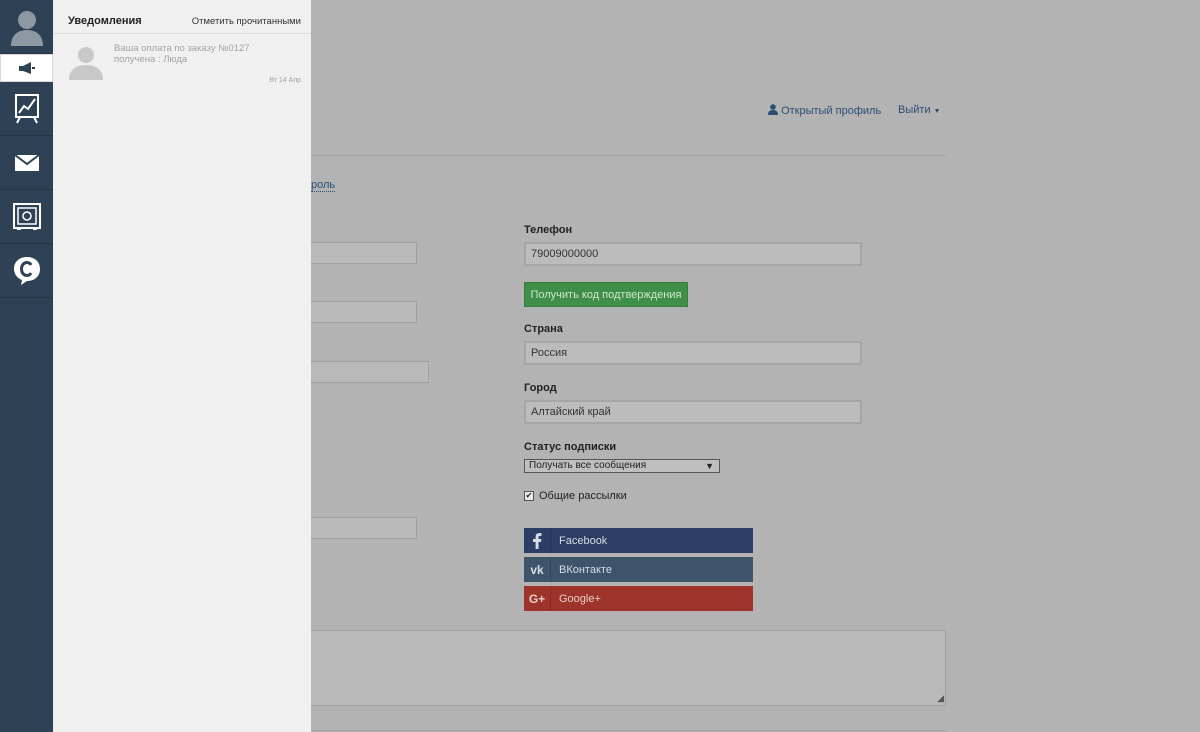 The width and height of the screenshot is (1200, 732). What do you see at coordinates (638, 540) in the screenshot?
I see `facebook-button: Facebook` at bounding box center [638, 540].